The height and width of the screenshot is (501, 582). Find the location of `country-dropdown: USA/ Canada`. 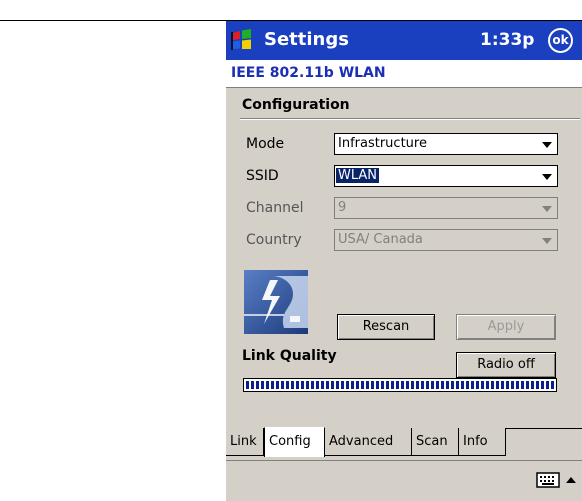

country-dropdown: USA/ Canada is located at coordinates (446, 240).